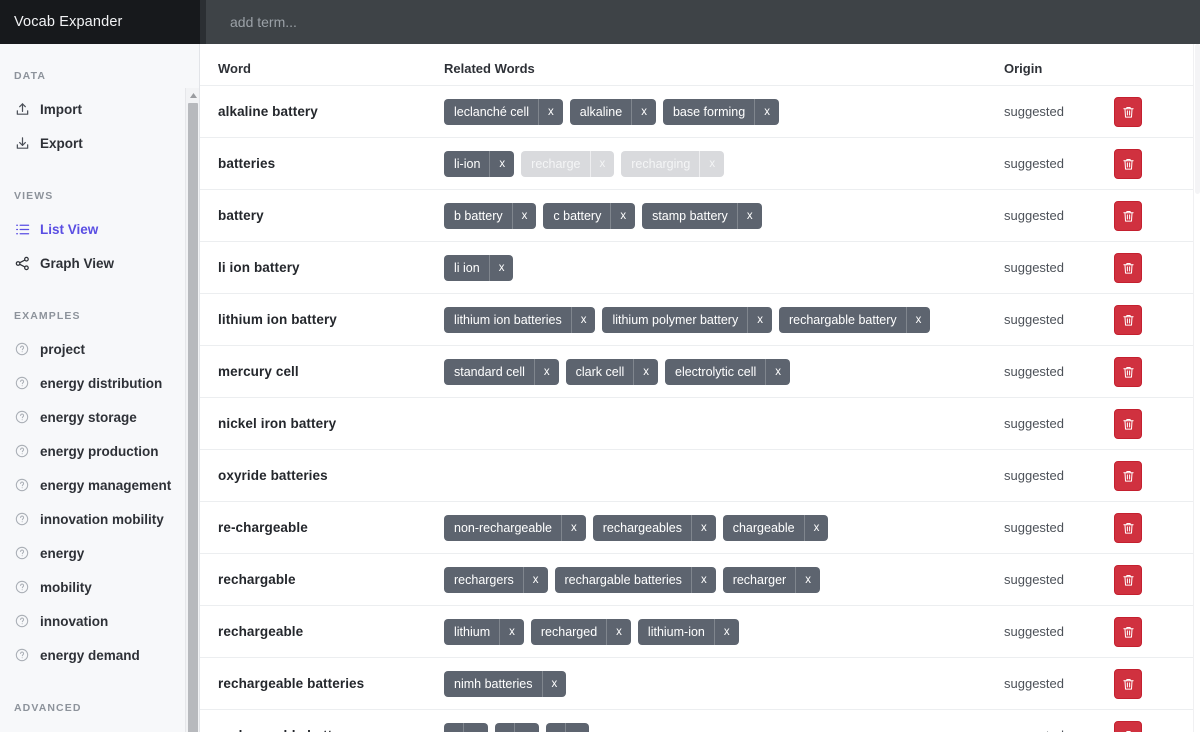 This screenshot has width=1200, height=732. What do you see at coordinates (673, 163) in the screenshot?
I see `related-word-tag: recharging x` at bounding box center [673, 163].